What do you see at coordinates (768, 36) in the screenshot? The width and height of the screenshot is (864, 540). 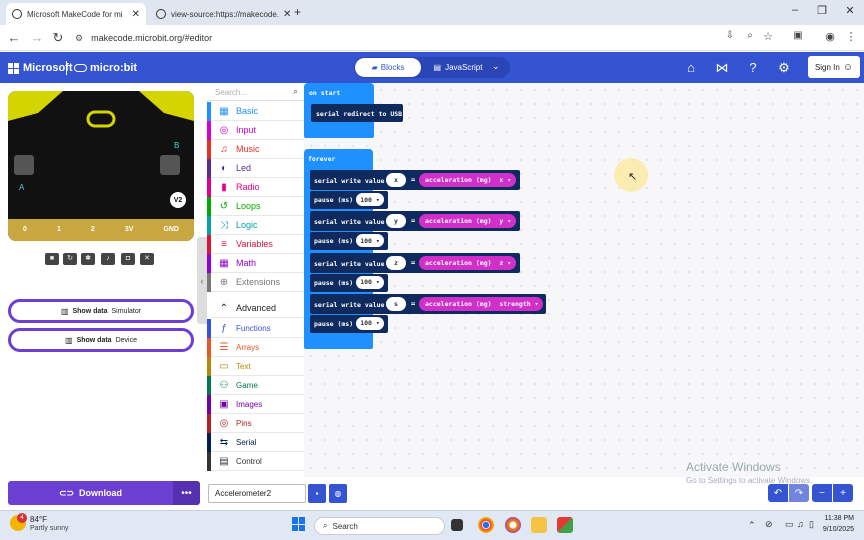 I see `bookmark-star-icon: ☆` at bounding box center [768, 36].